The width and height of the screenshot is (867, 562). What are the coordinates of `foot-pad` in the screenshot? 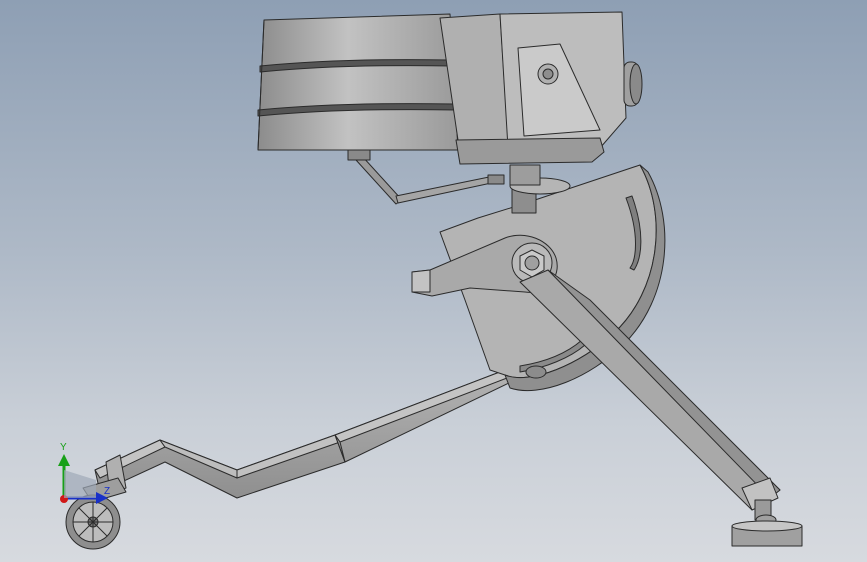 It's located at (767, 530).